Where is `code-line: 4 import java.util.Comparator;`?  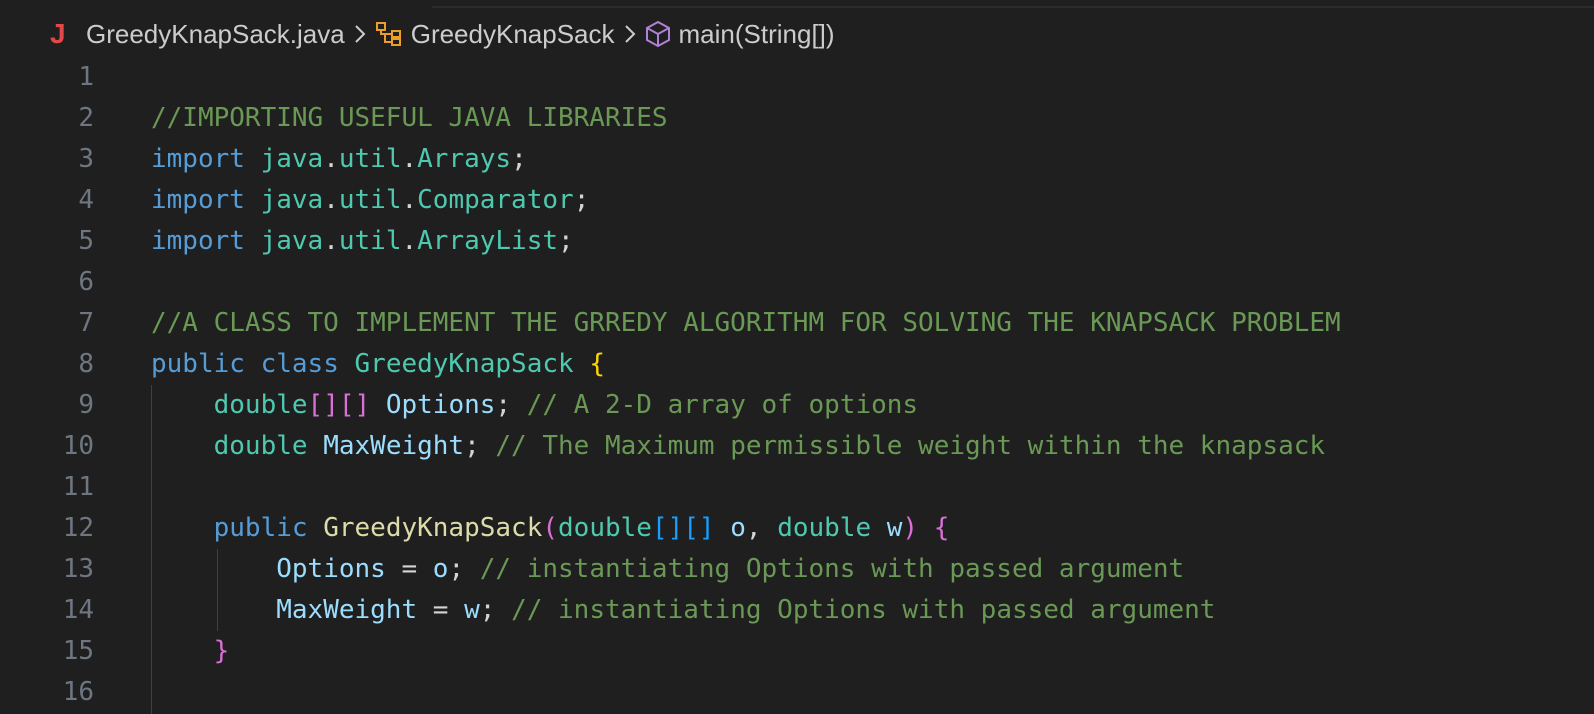 code-line: 4 import java.util.Comparator; is located at coordinates (797, 200).